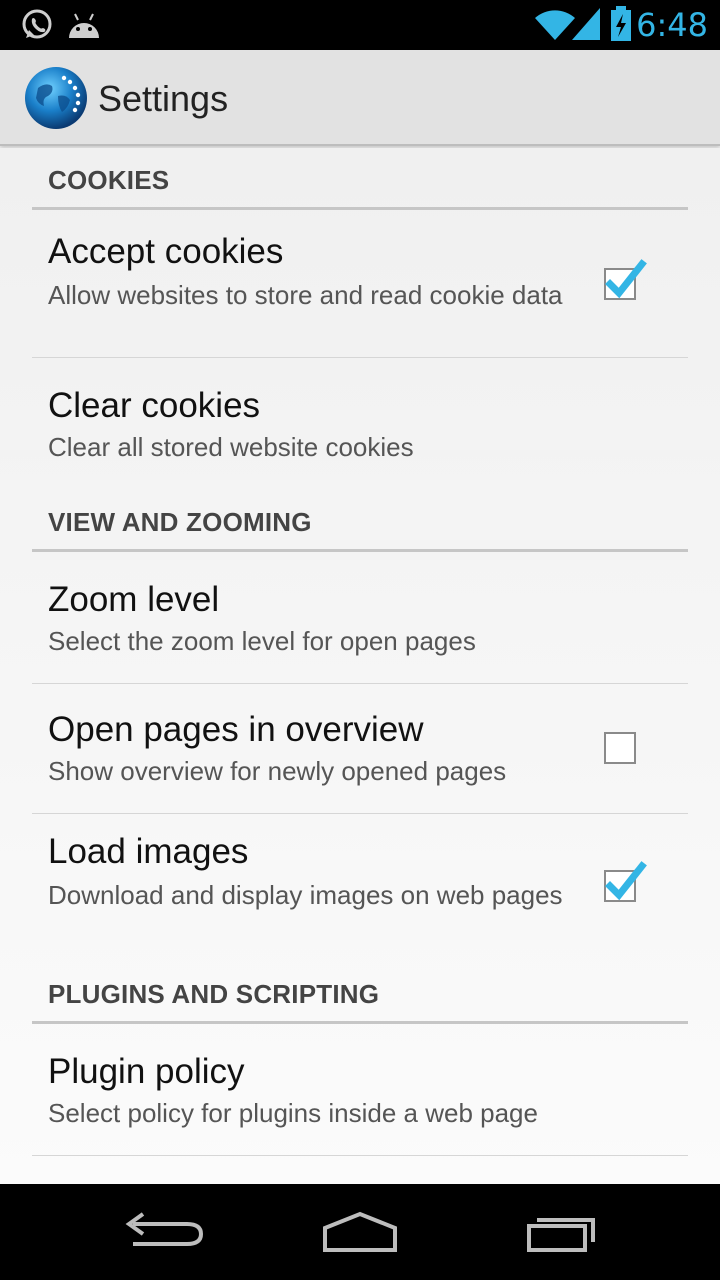  I want to click on back-icon, so click(160, 1234).